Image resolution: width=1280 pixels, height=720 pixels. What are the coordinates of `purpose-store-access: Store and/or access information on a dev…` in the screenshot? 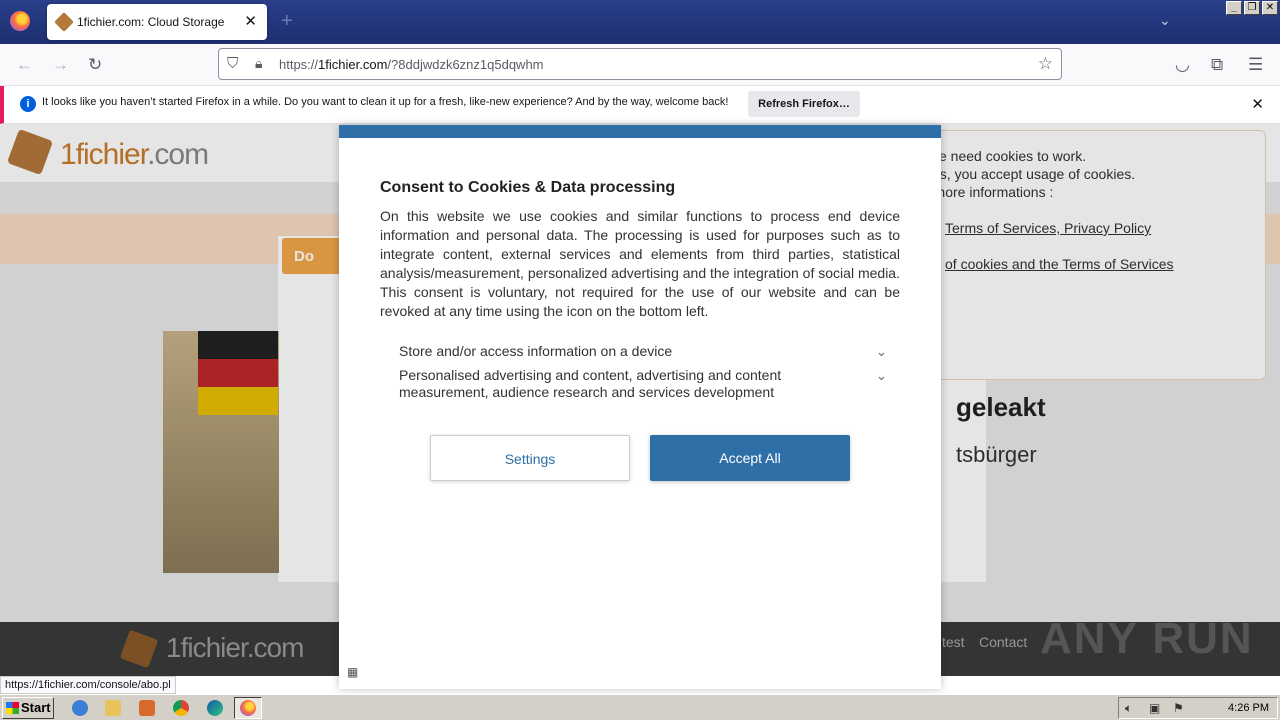 It's located at (634, 351).